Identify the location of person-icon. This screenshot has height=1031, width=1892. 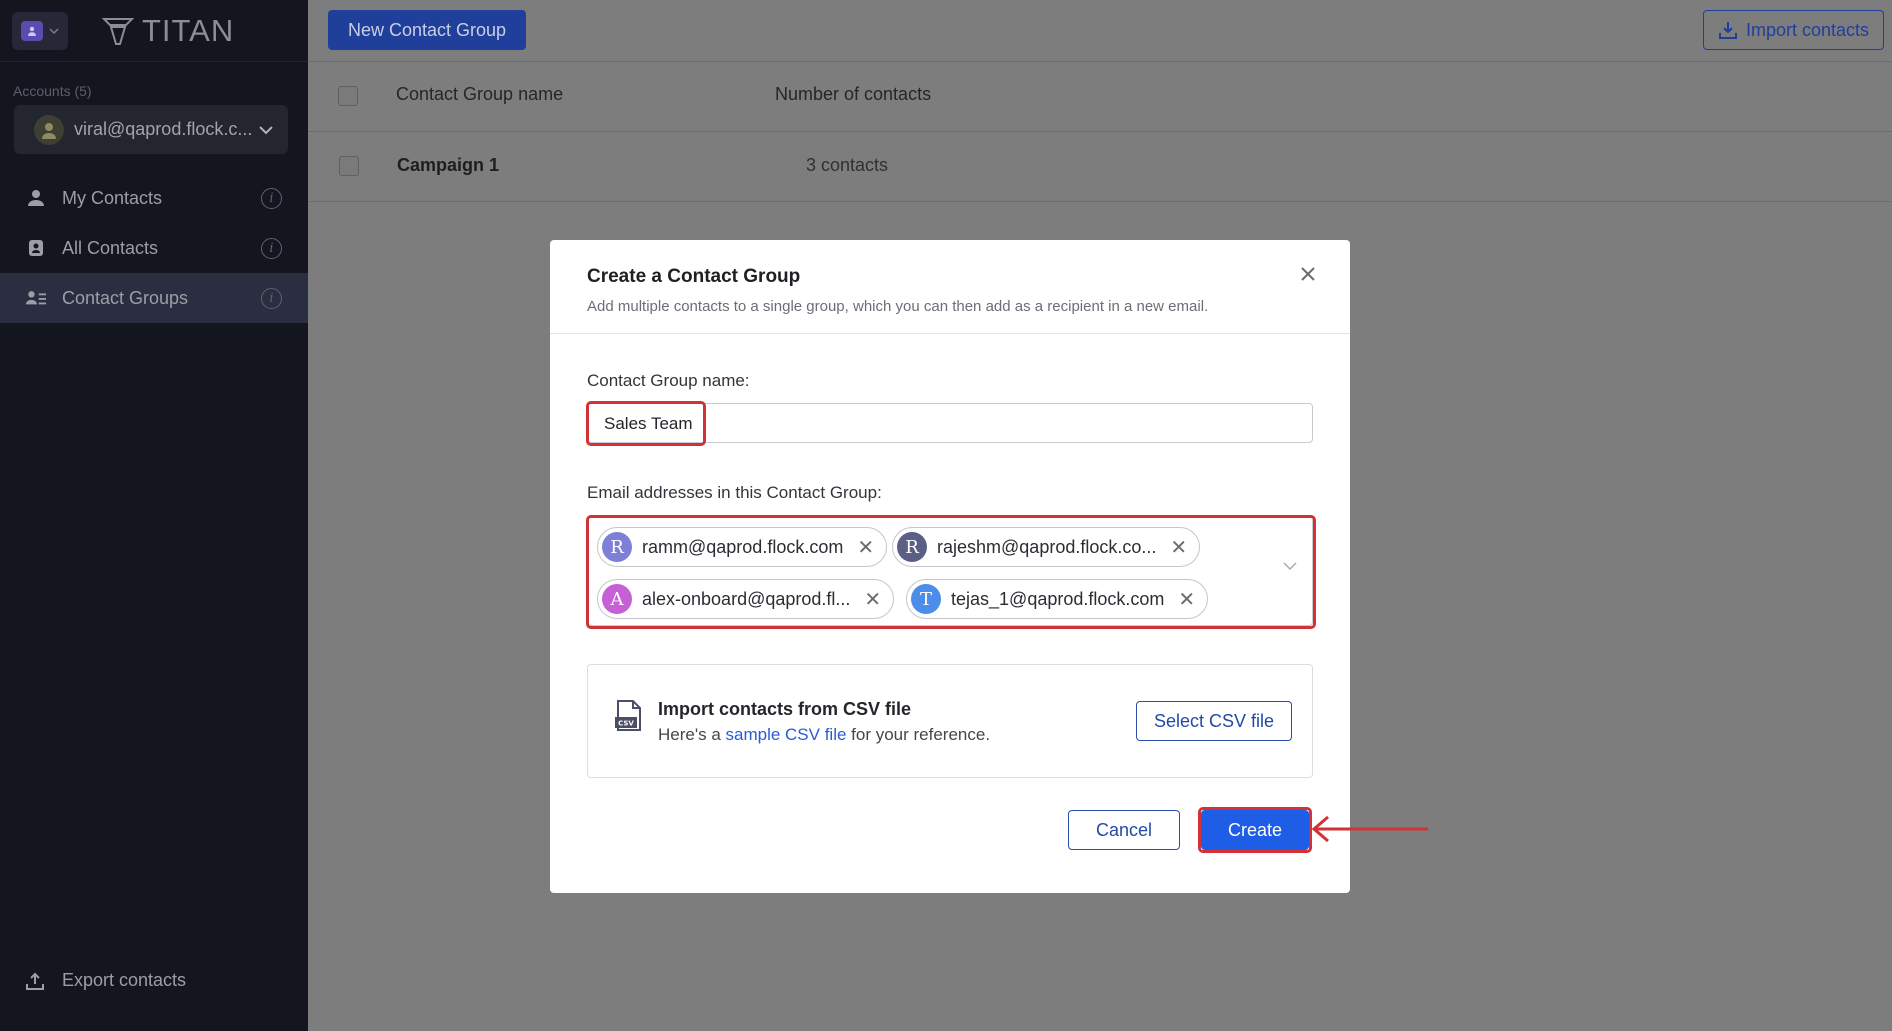
(36, 198).